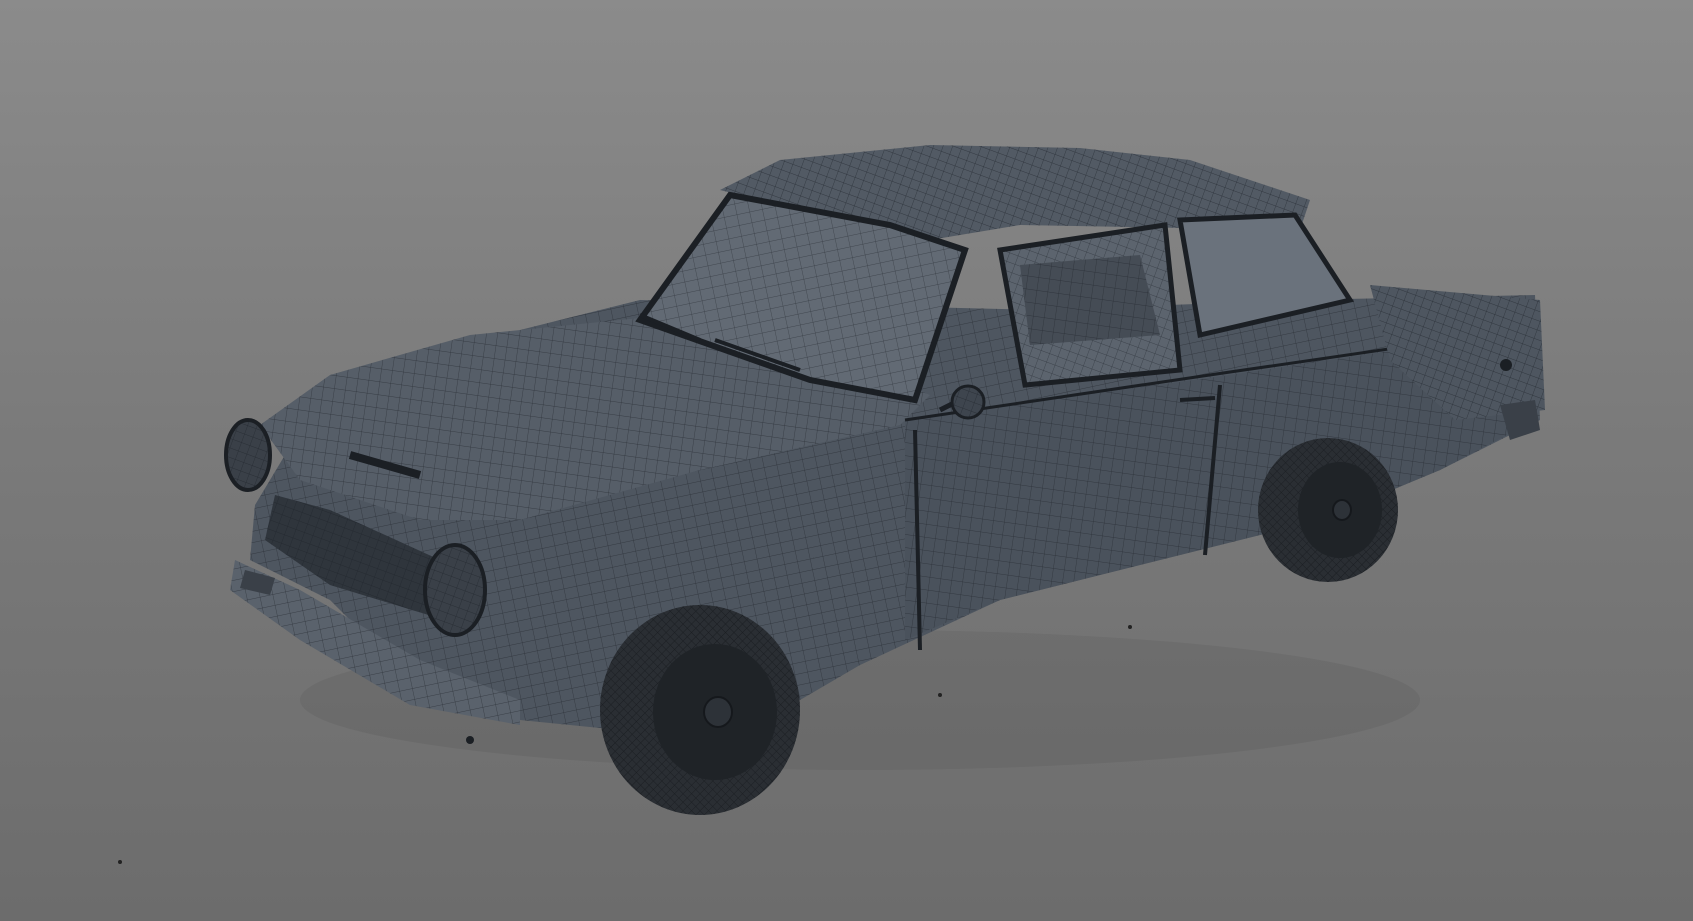 The height and width of the screenshot is (921, 1693). Describe the element at coordinates (1328, 510) in the screenshot. I see `rear-wheel` at that location.